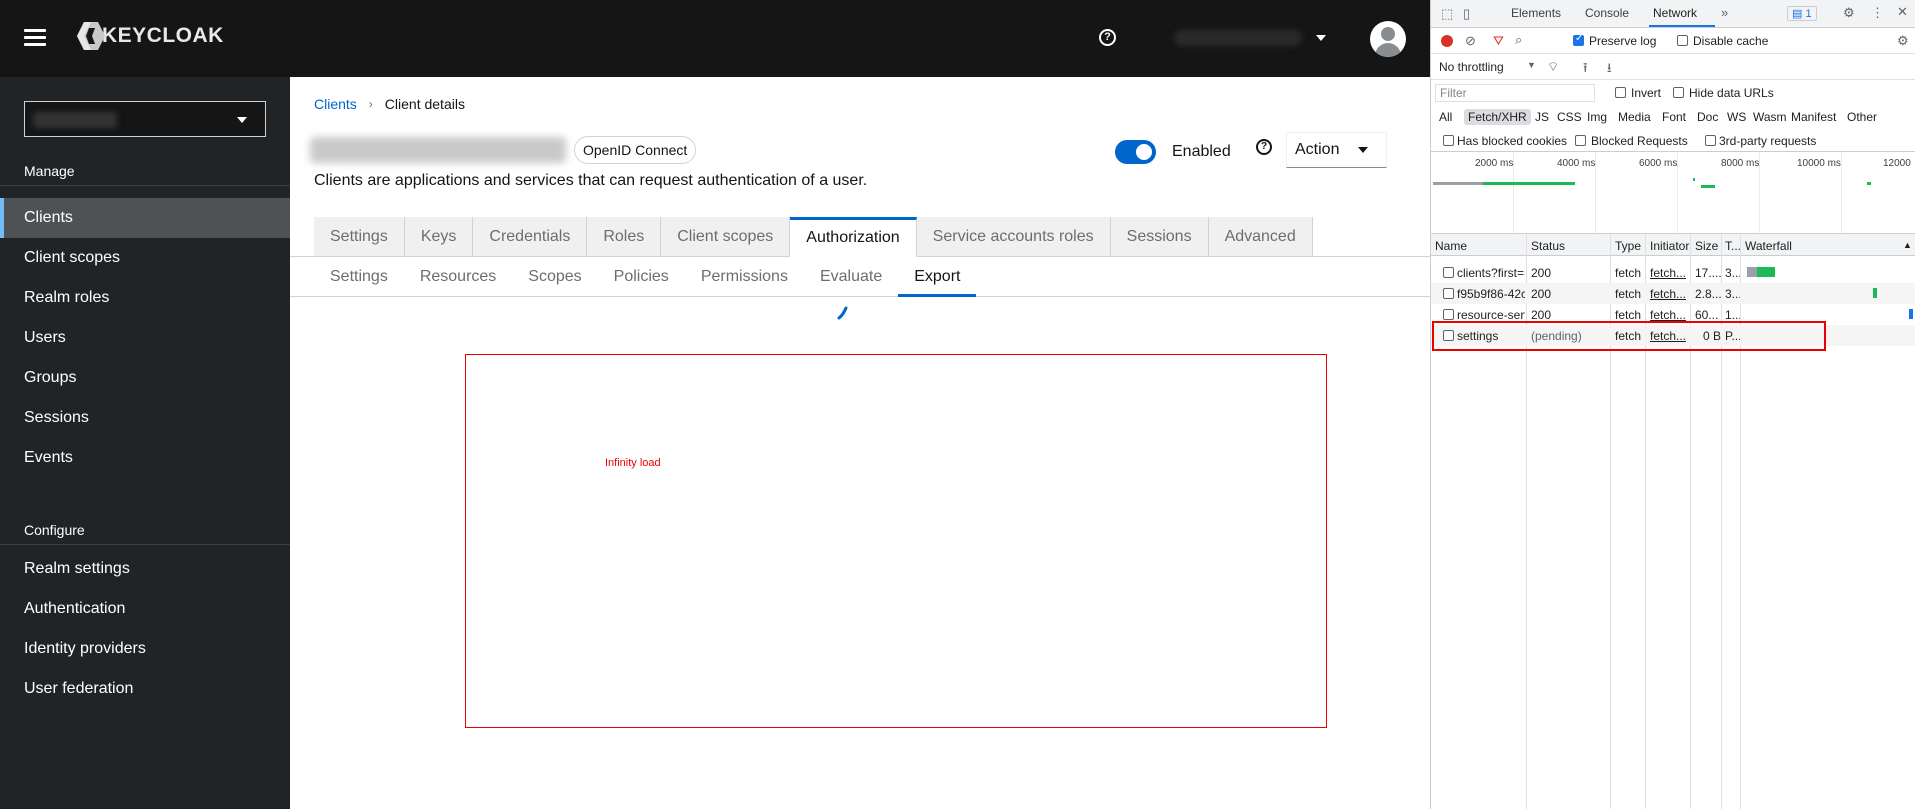  I want to click on breadcrumb-clients-link: Clients, so click(335, 104).